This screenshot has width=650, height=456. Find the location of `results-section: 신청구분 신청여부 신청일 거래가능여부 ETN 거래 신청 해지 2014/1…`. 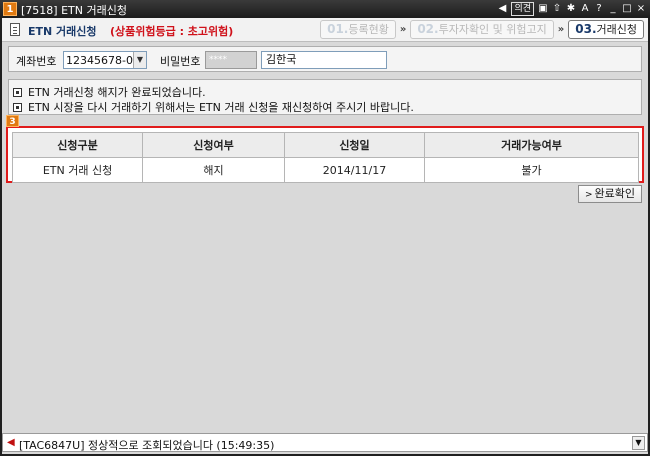

results-section: 신청구분 신청여부 신청일 거래가능여부 ETN 거래 신청 해지 2014/1… is located at coordinates (325, 154).